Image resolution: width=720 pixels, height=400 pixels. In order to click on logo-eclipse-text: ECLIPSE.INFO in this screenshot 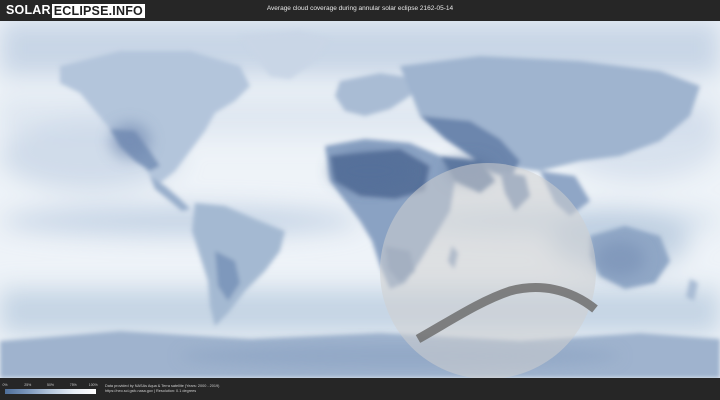, I will do `click(98, 10)`.